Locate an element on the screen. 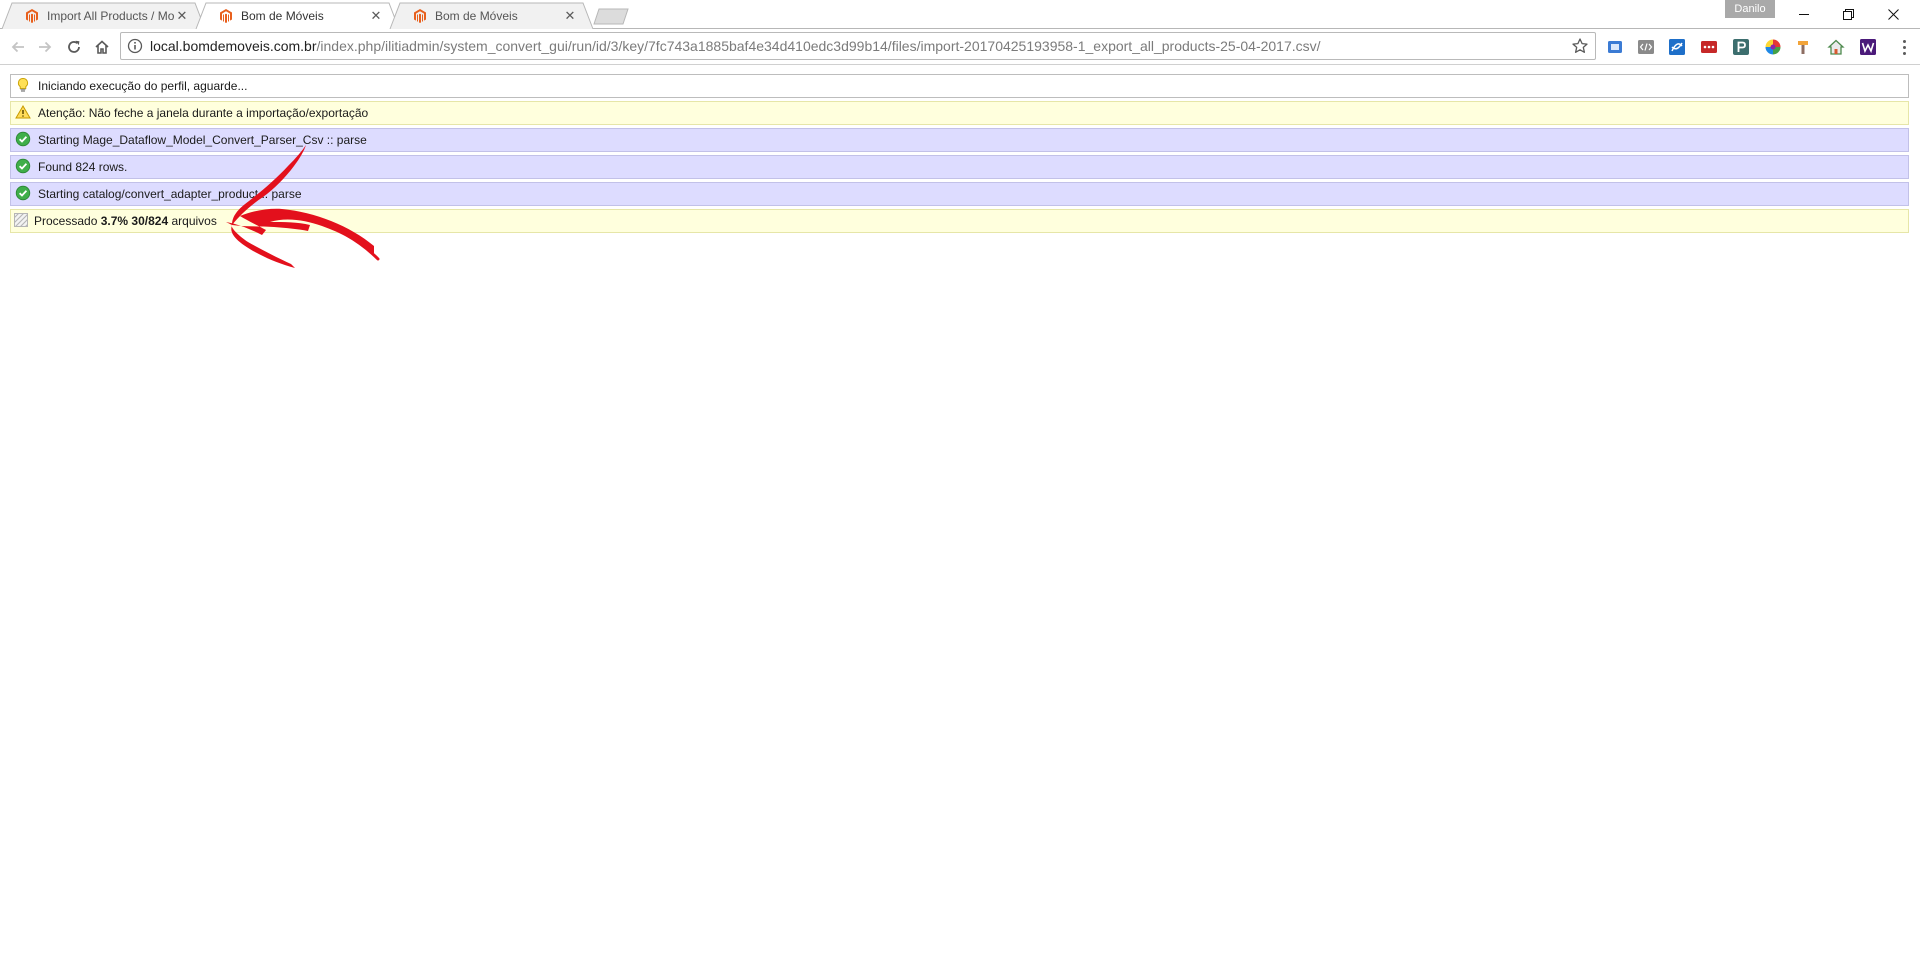 This screenshot has width=1920, height=960. forward-button is located at coordinates (45, 47).